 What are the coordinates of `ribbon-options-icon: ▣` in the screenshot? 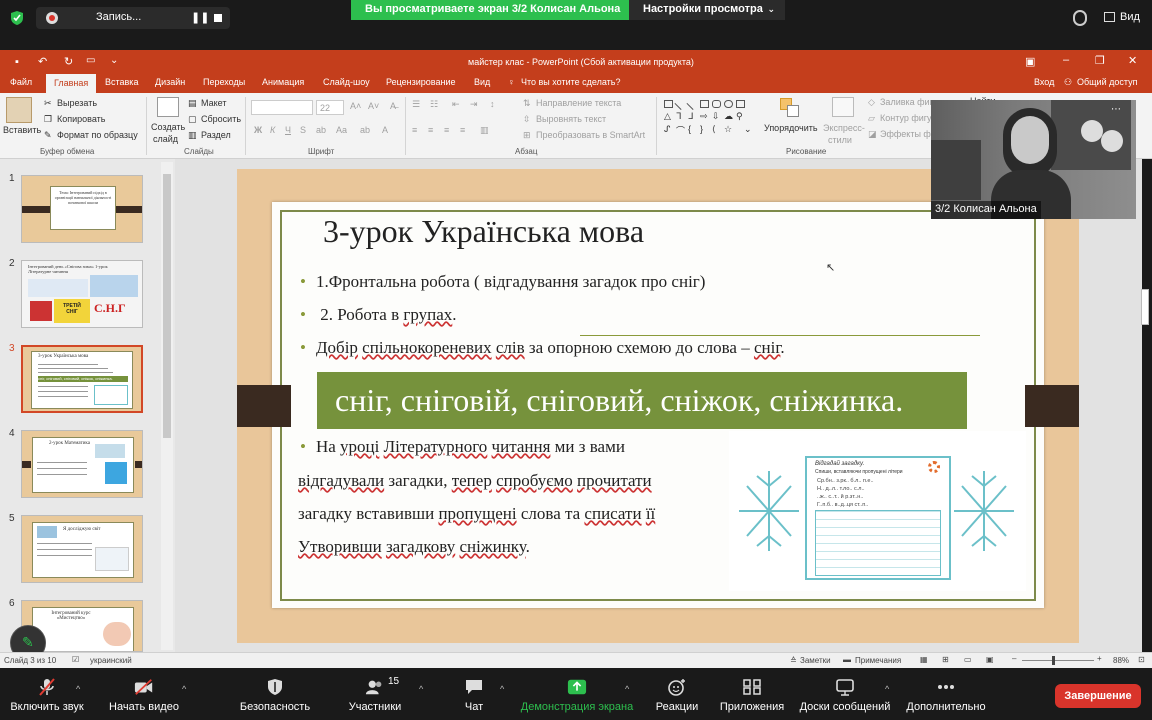 It's located at (1030, 61).